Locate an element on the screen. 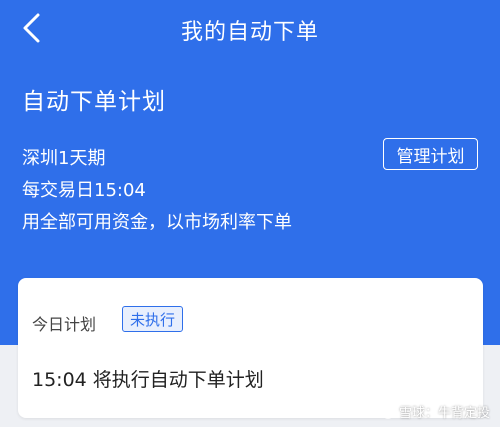 Image resolution: width=500 pixels, height=427 pixels. status-badge: 未执行 is located at coordinates (153, 319).